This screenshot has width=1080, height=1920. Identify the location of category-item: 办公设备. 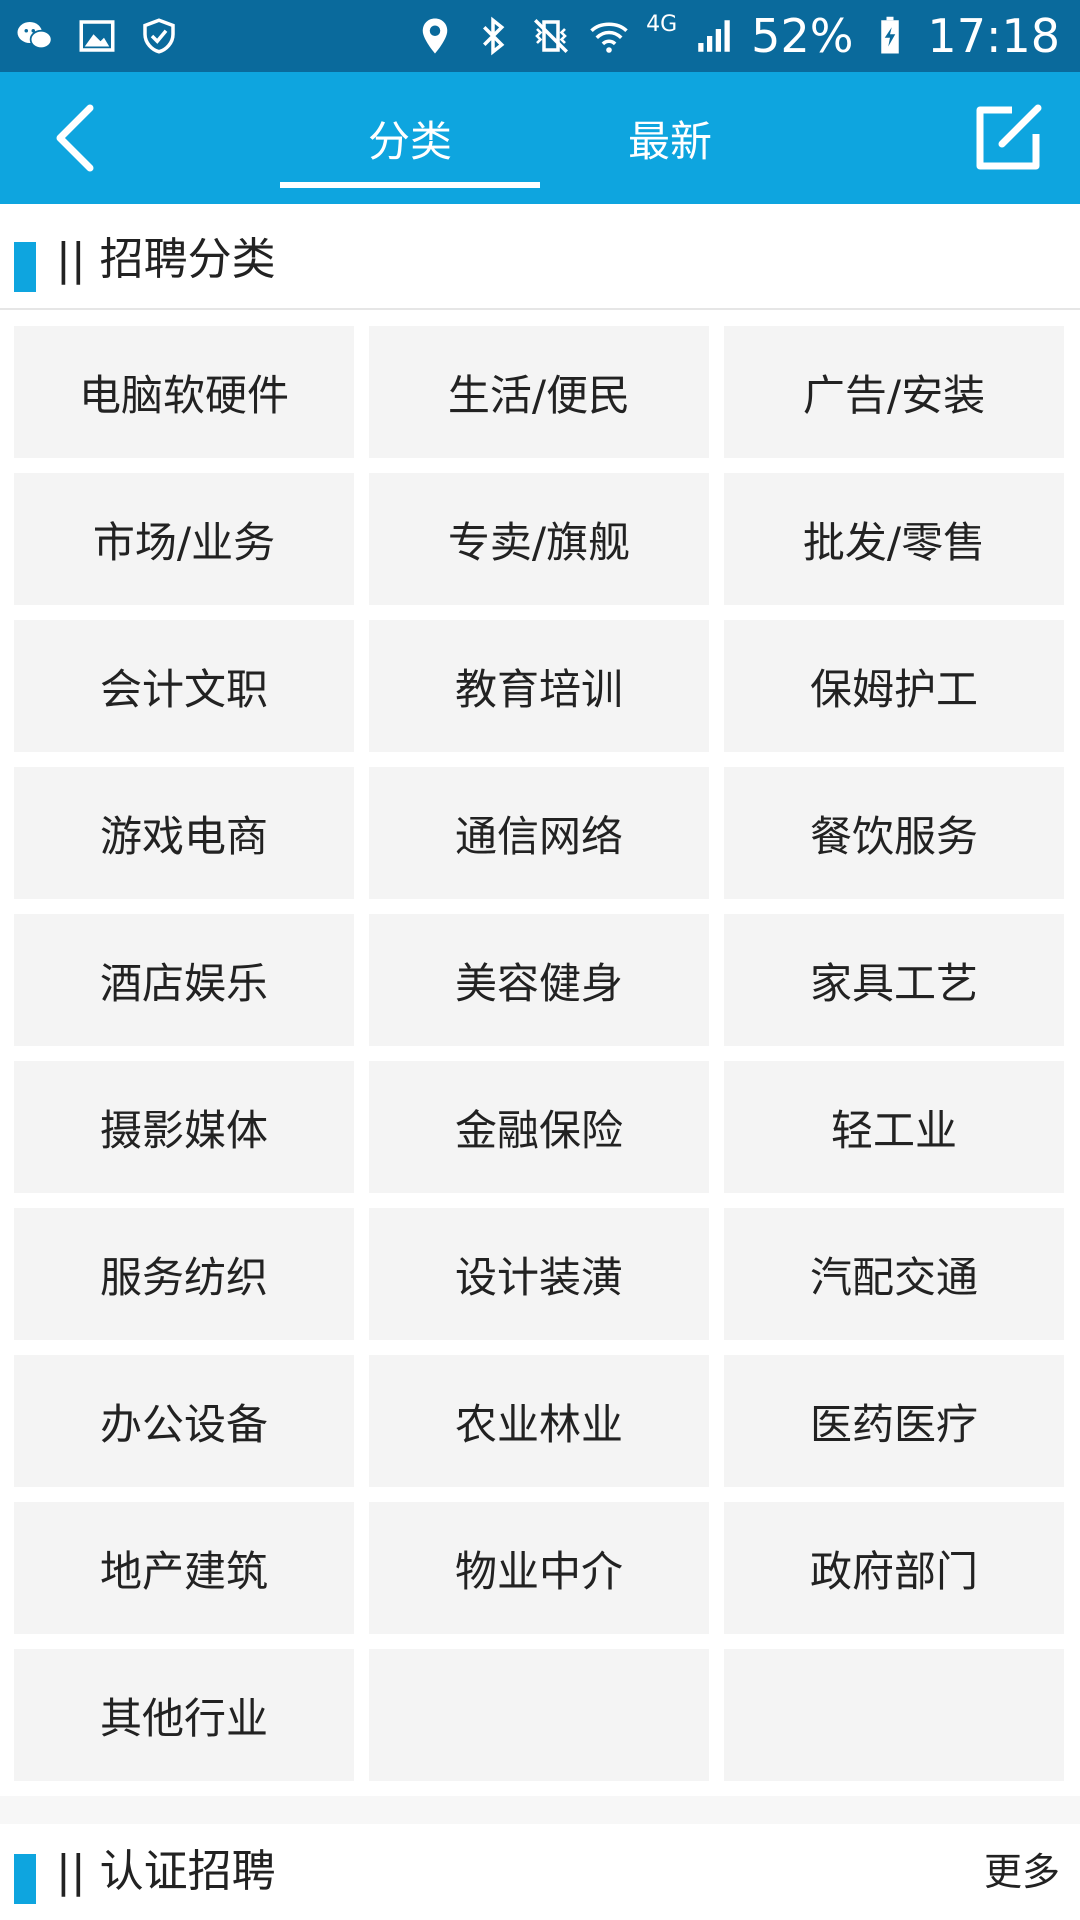
(184, 1421).